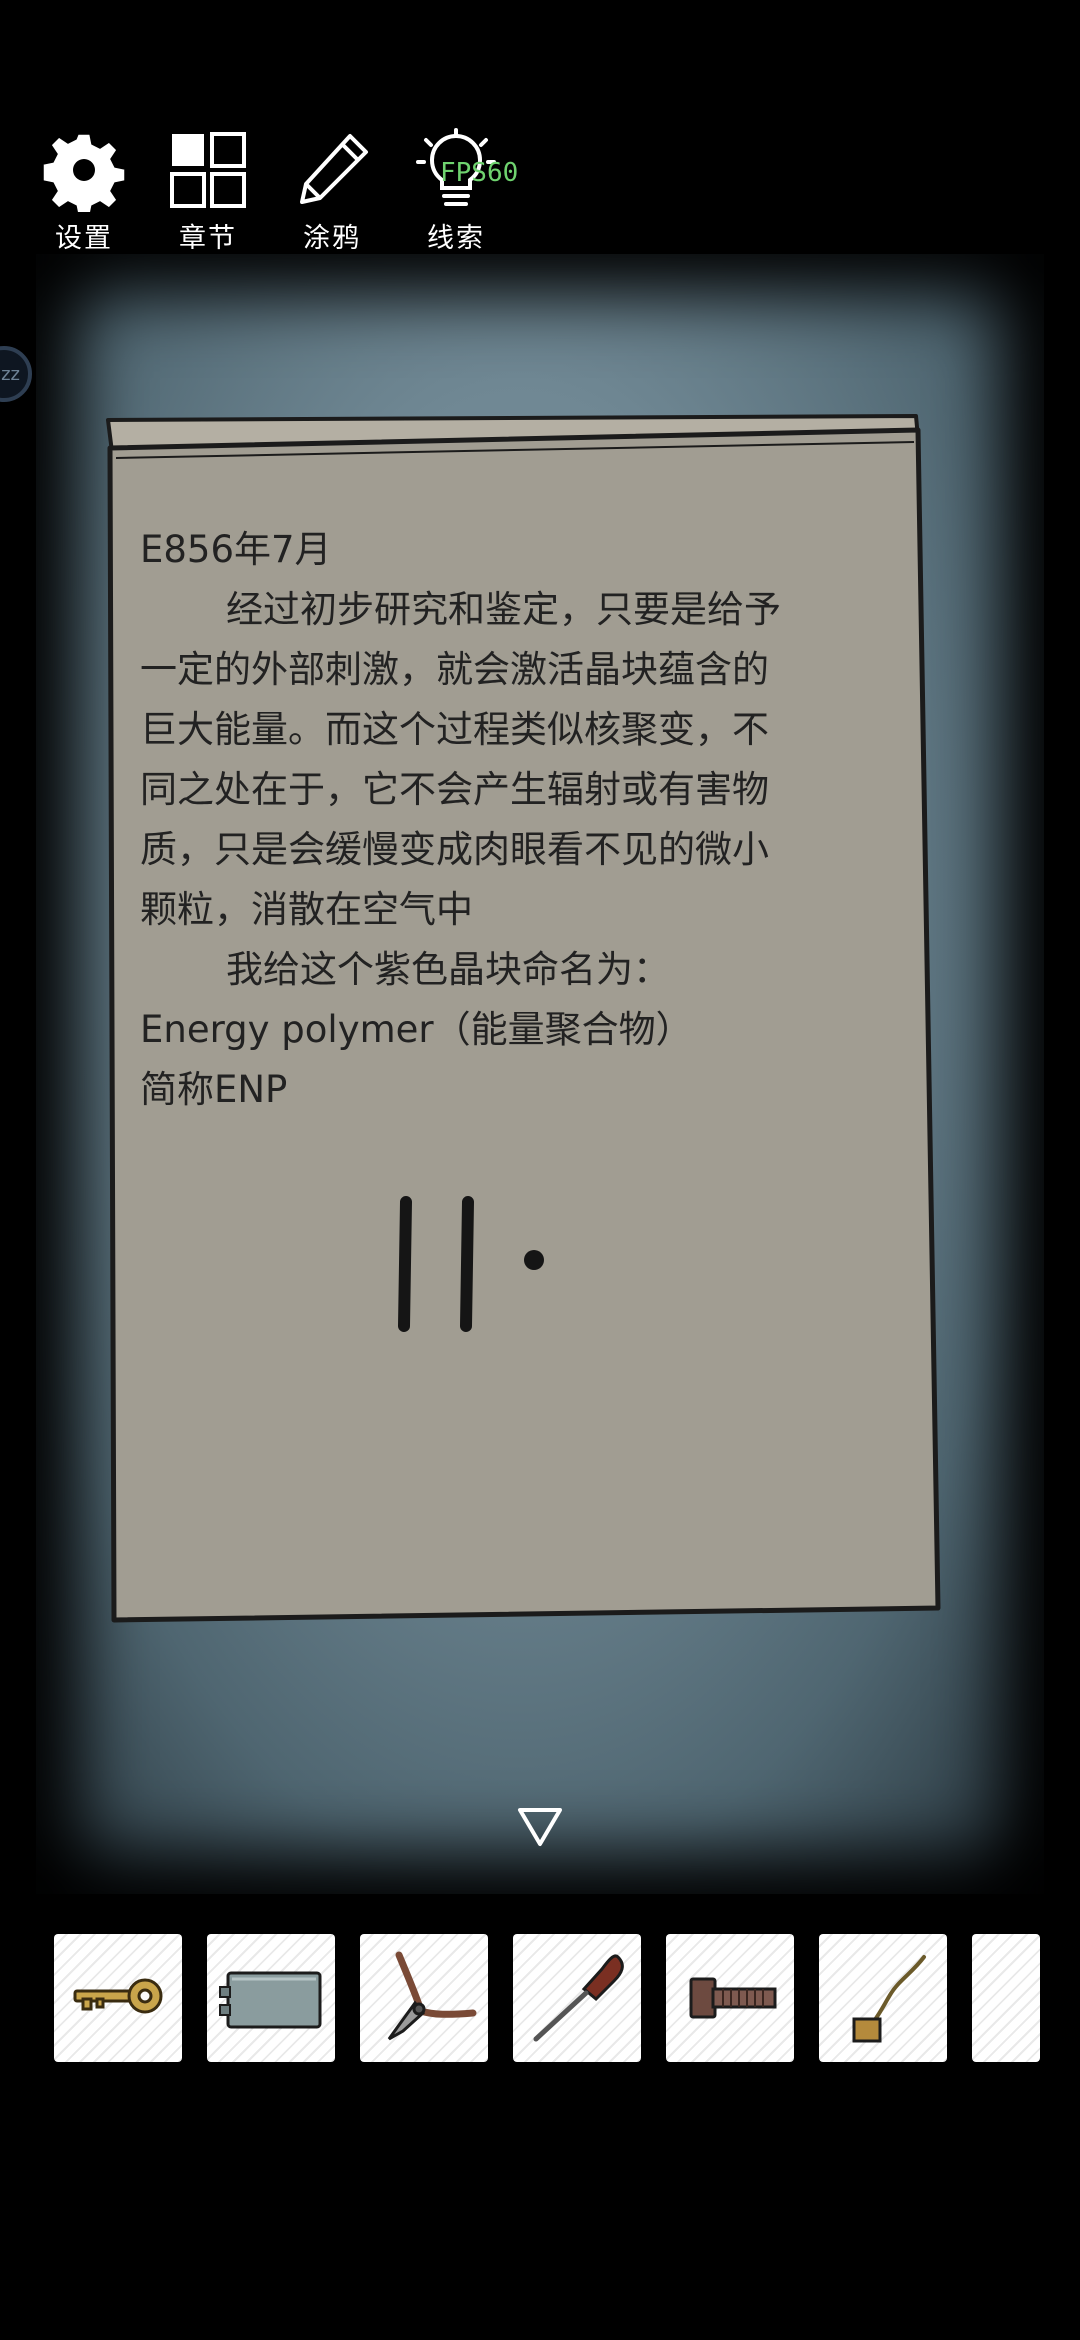 The width and height of the screenshot is (1080, 2340). I want to click on fps-counter: FPS60, so click(479, 173).